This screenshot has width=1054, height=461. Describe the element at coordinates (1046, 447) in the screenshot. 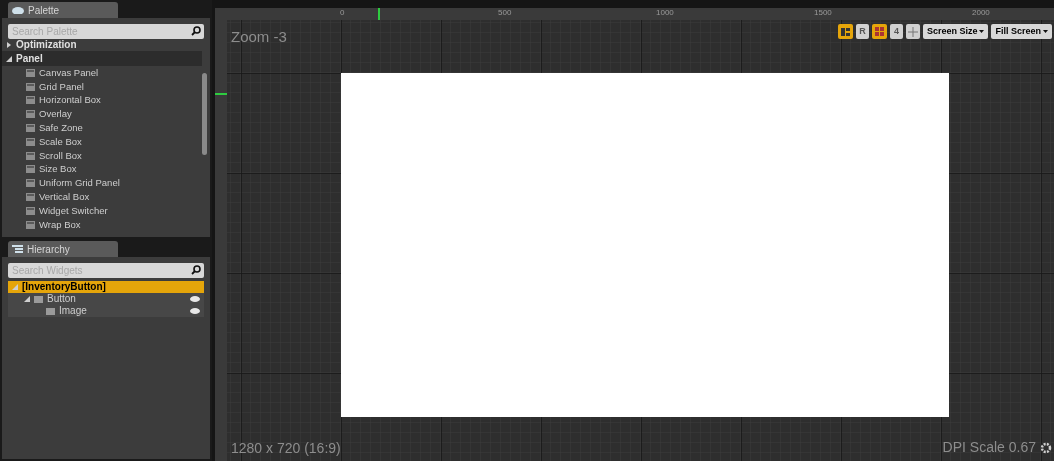

I see `settings-icon` at that location.